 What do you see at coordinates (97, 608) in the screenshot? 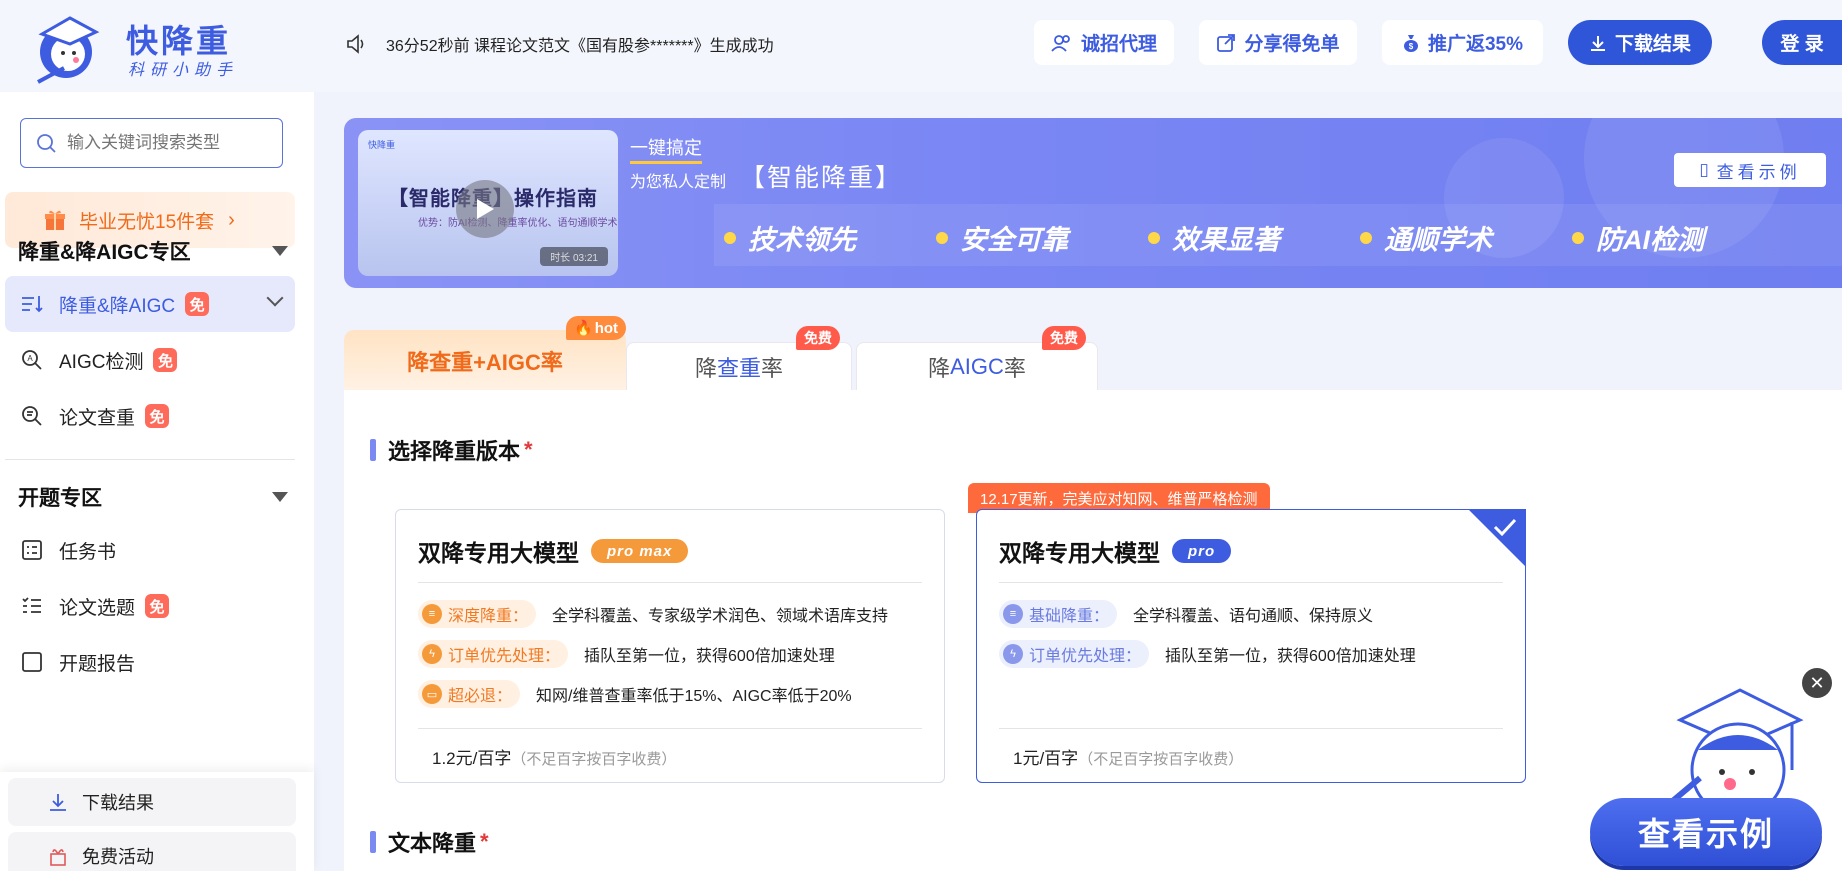
I see `sidebar-item-label: 论文选题` at bounding box center [97, 608].